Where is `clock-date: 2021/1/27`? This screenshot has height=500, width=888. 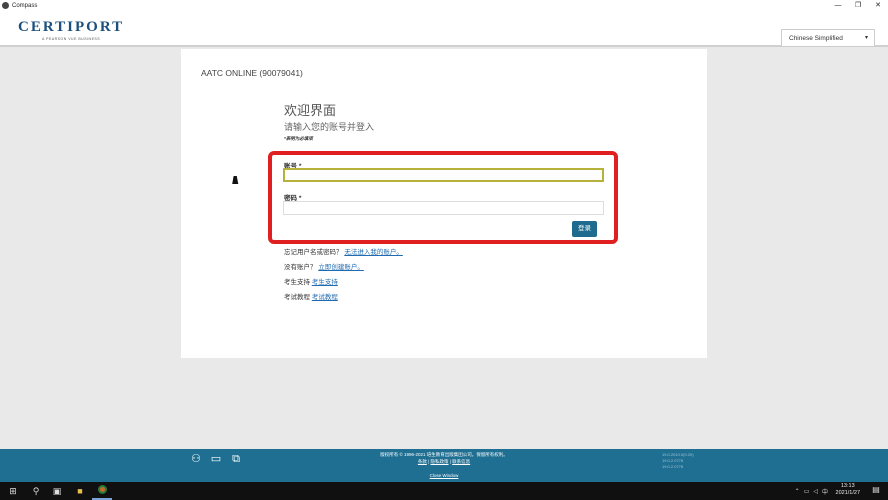 clock-date: 2021/1/27 is located at coordinates (847, 493).